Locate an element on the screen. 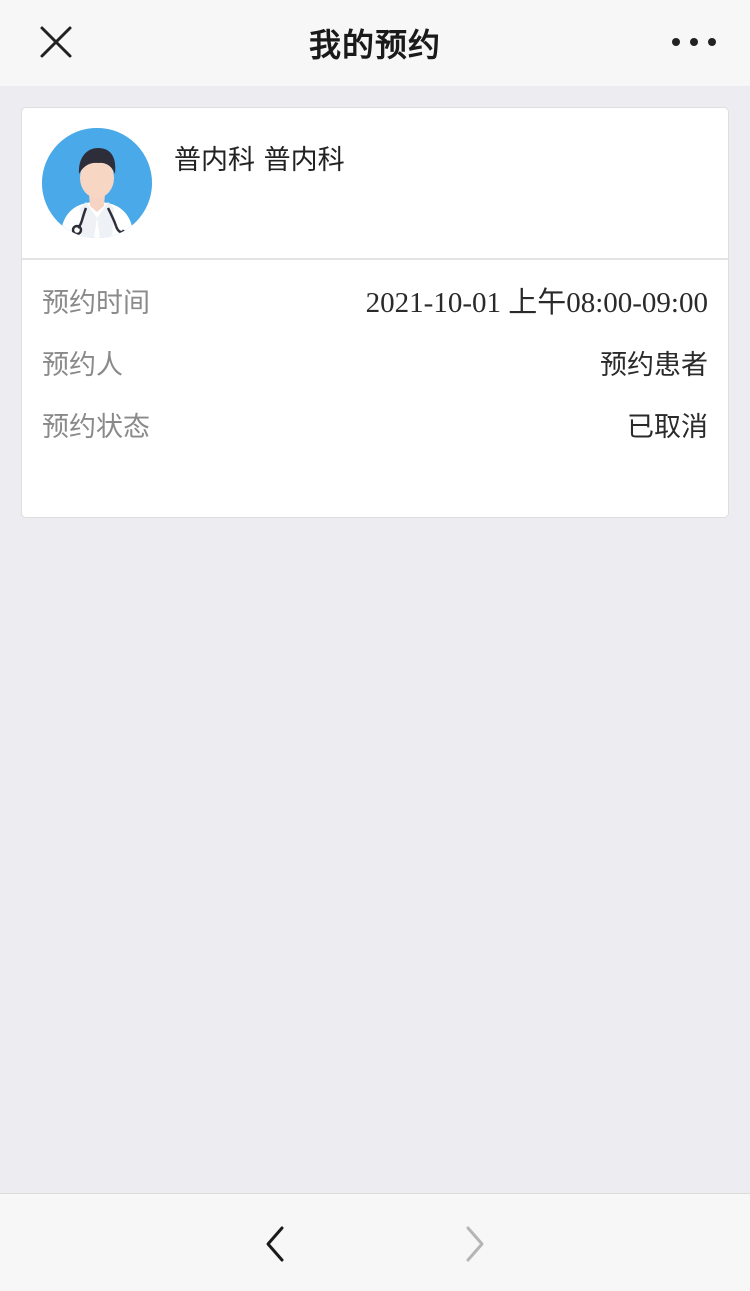  appointment-time-row: 预约时间 2021-10-01 上午08:00-09:00 is located at coordinates (375, 300).